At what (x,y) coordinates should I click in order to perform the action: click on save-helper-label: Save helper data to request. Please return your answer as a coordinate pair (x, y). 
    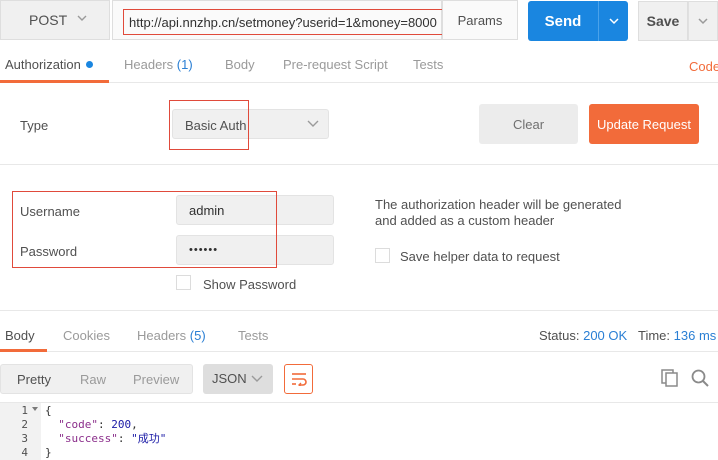
    Looking at the image, I should click on (480, 256).